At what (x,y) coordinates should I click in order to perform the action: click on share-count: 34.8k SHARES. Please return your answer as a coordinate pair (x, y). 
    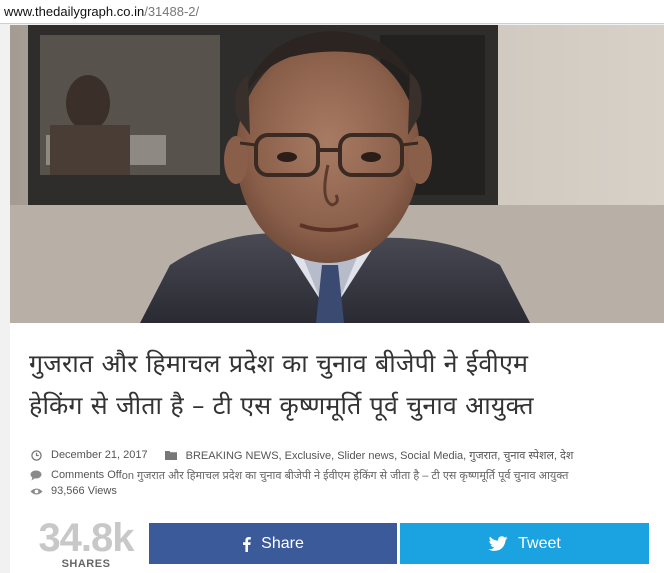
    Looking at the image, I should click on (86, 543).